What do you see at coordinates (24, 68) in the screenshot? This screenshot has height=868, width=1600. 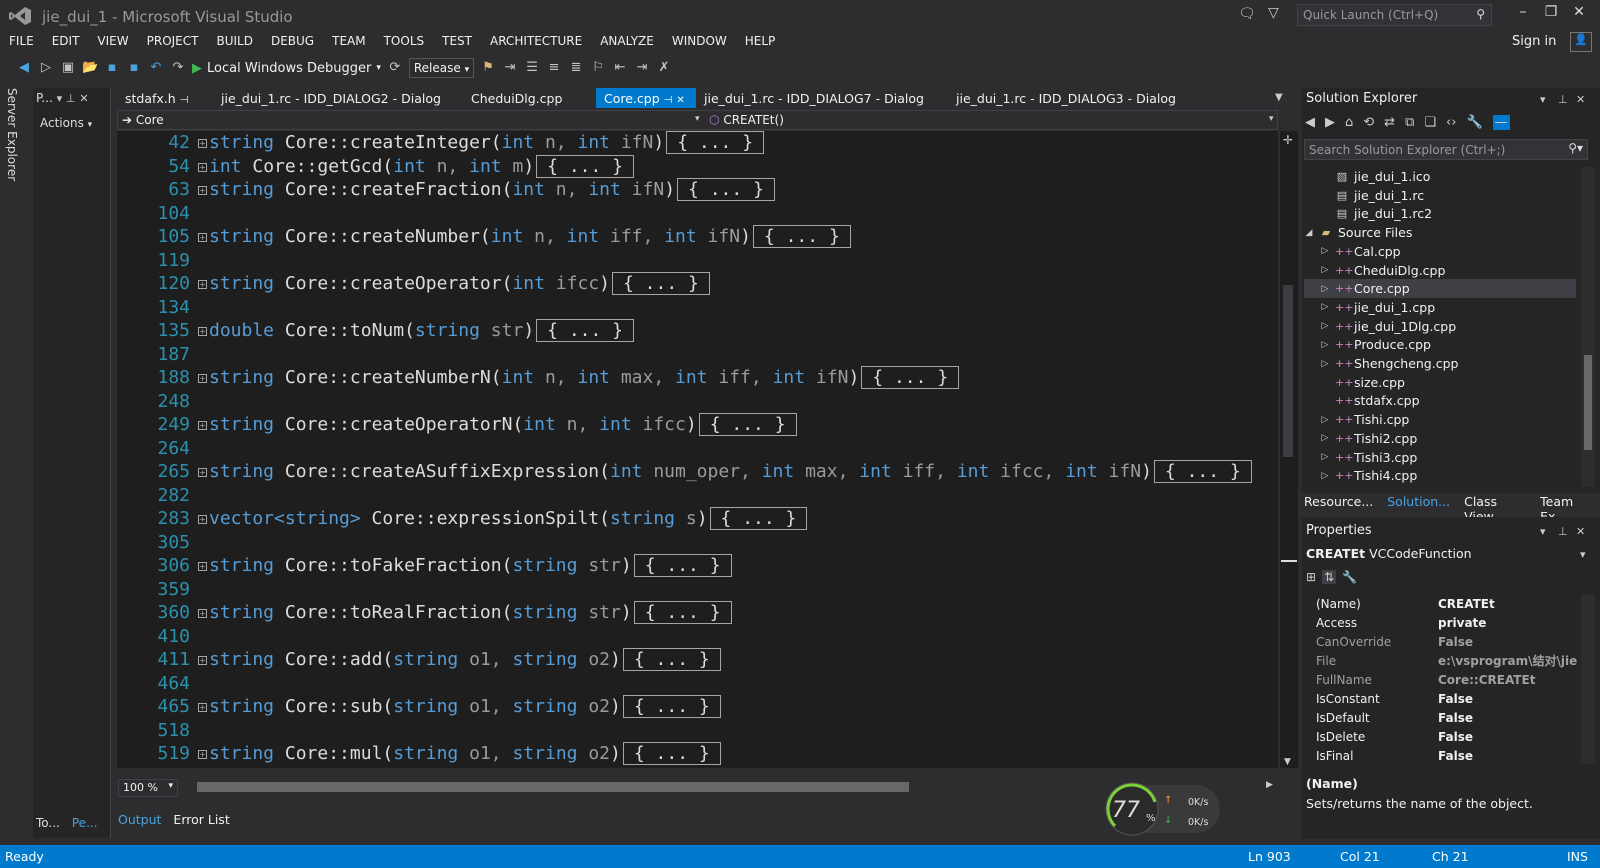 I see `navigate-back-icon: ◀` at bounding box center [24, 68].